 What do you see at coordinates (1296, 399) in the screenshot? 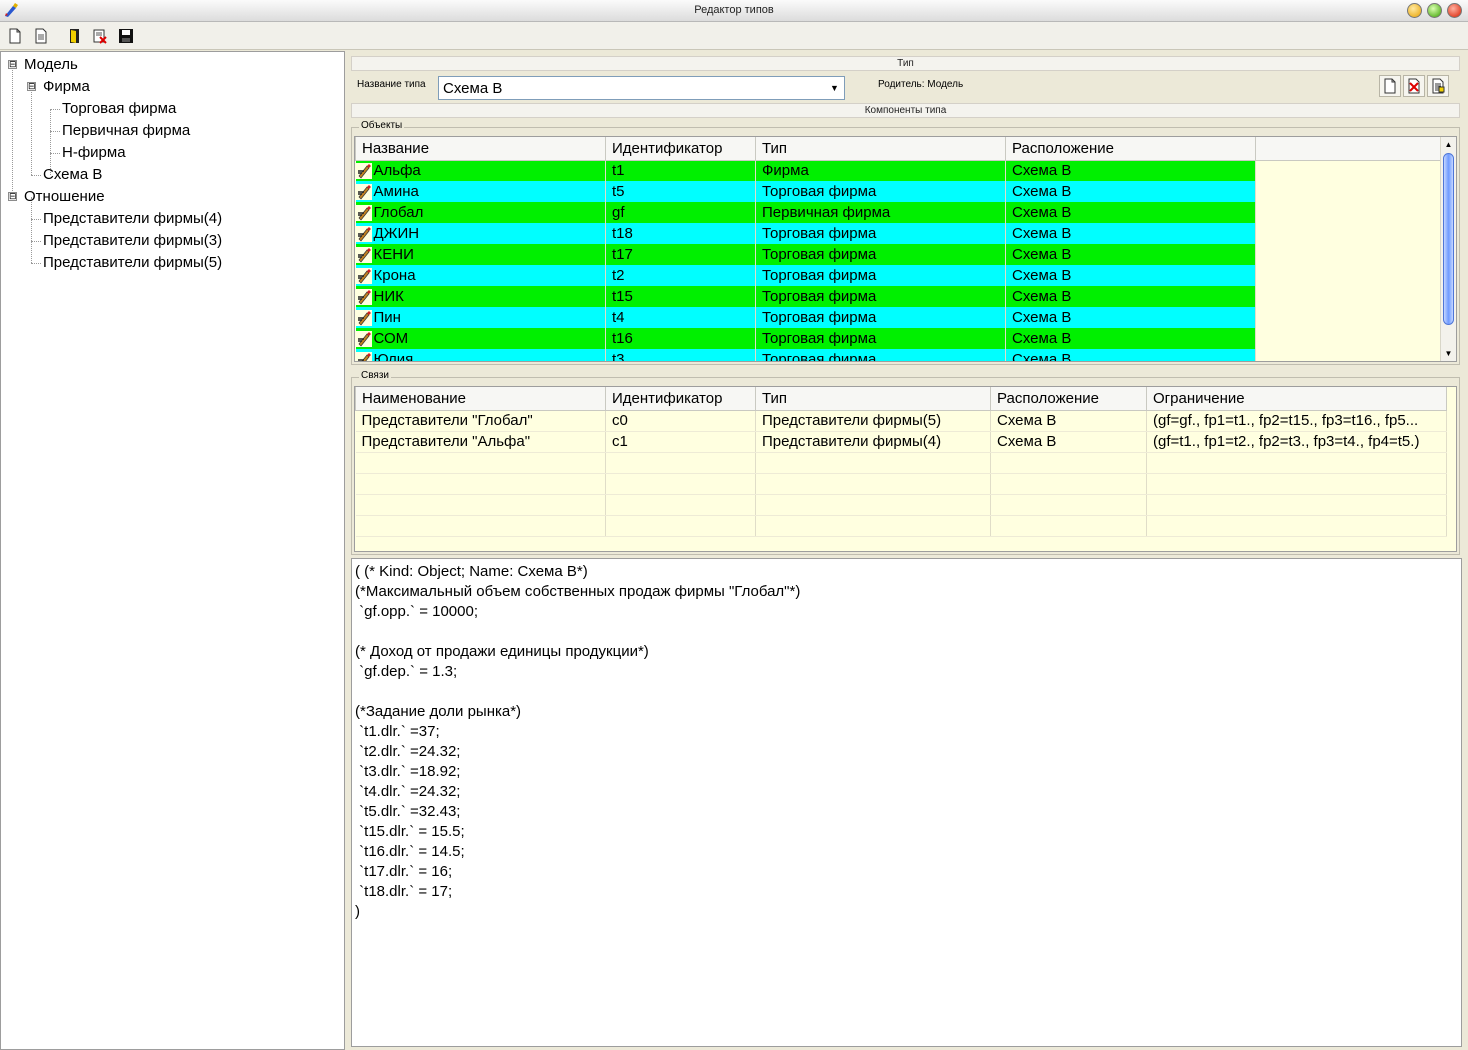
I see `column-header-constraint: Ограничение` at bounding box center [1296, 399].